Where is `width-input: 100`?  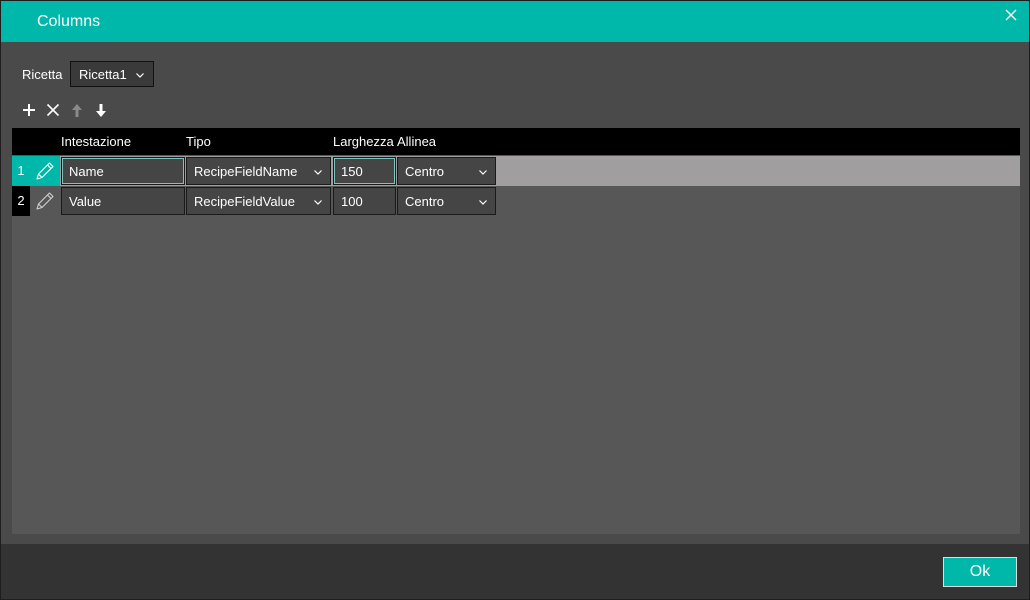
width-input: 100 is located at coordinates (364, 201).